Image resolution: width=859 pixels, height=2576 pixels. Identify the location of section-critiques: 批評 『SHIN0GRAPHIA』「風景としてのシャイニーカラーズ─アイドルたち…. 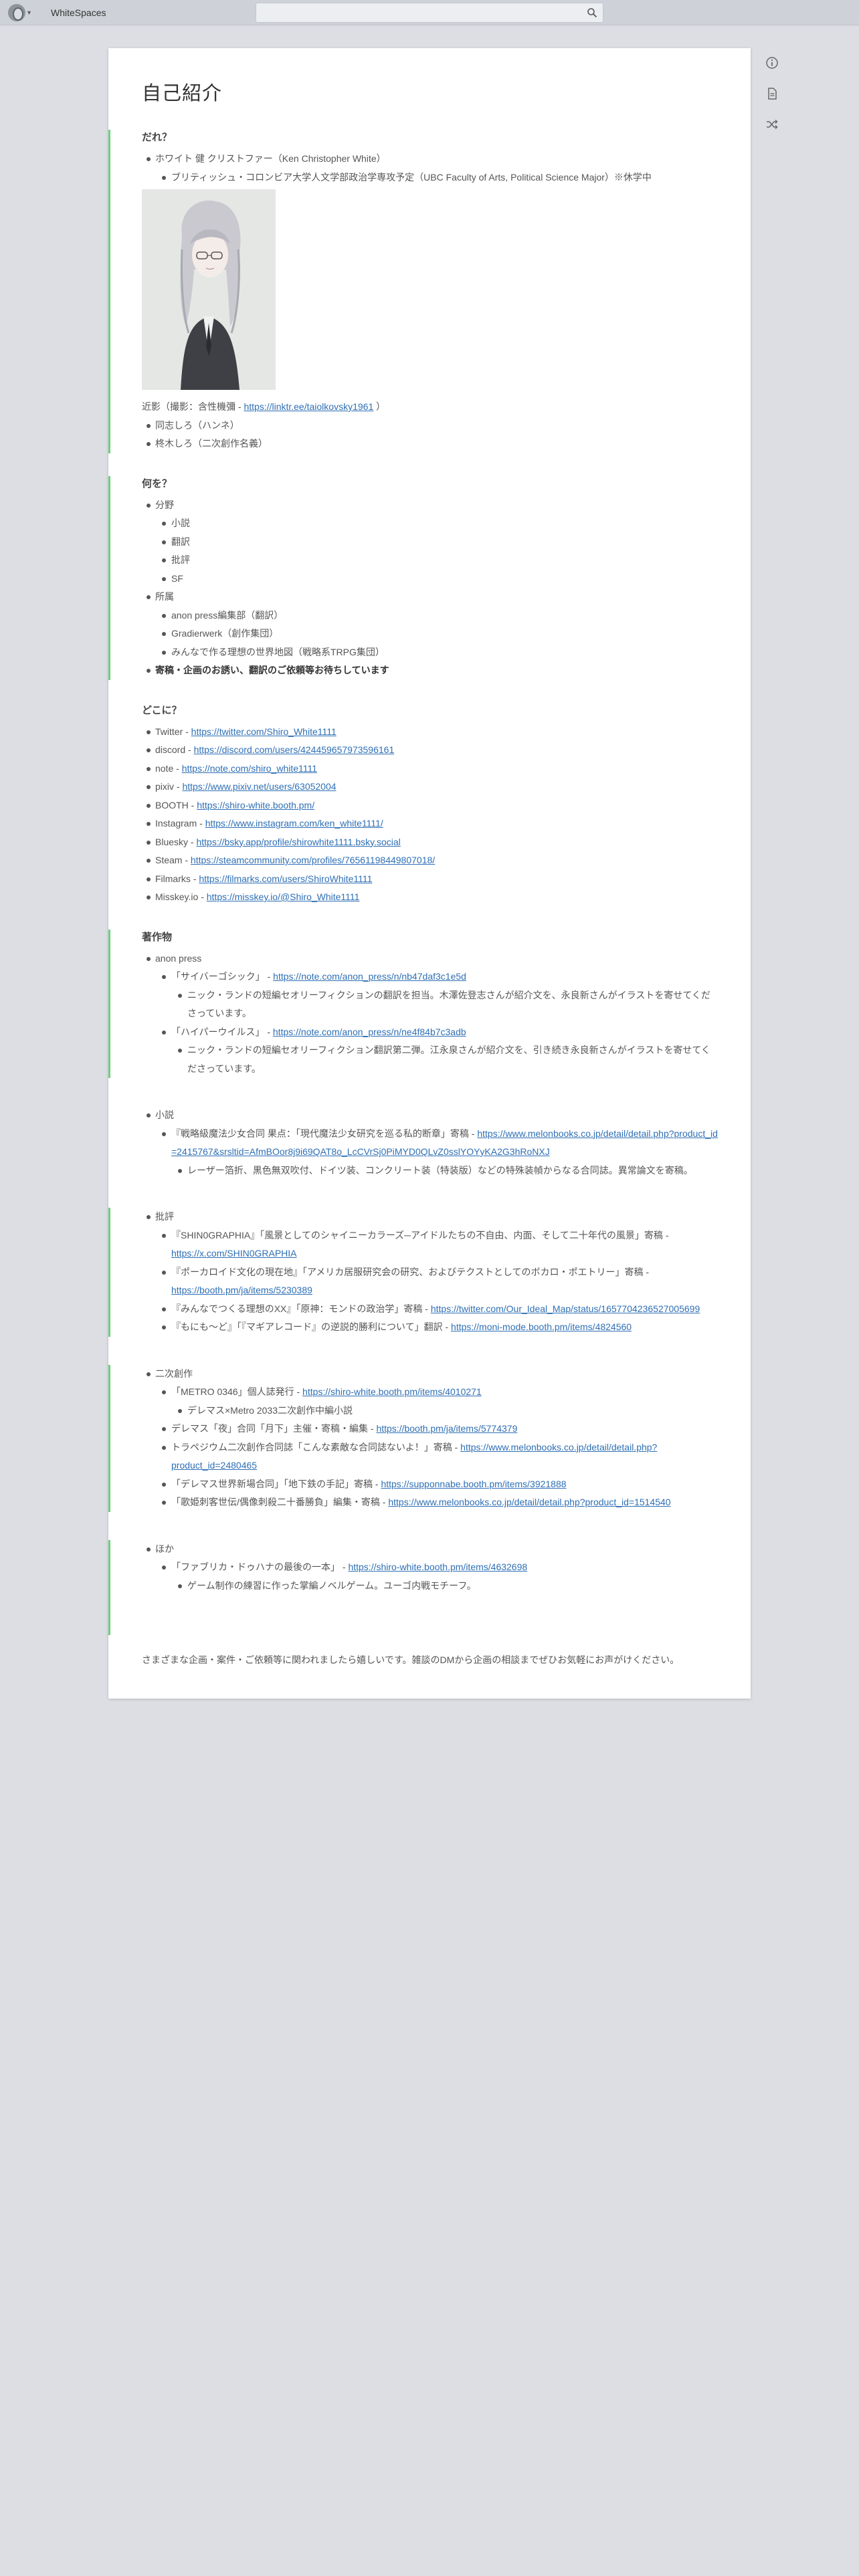
(413, 1272).